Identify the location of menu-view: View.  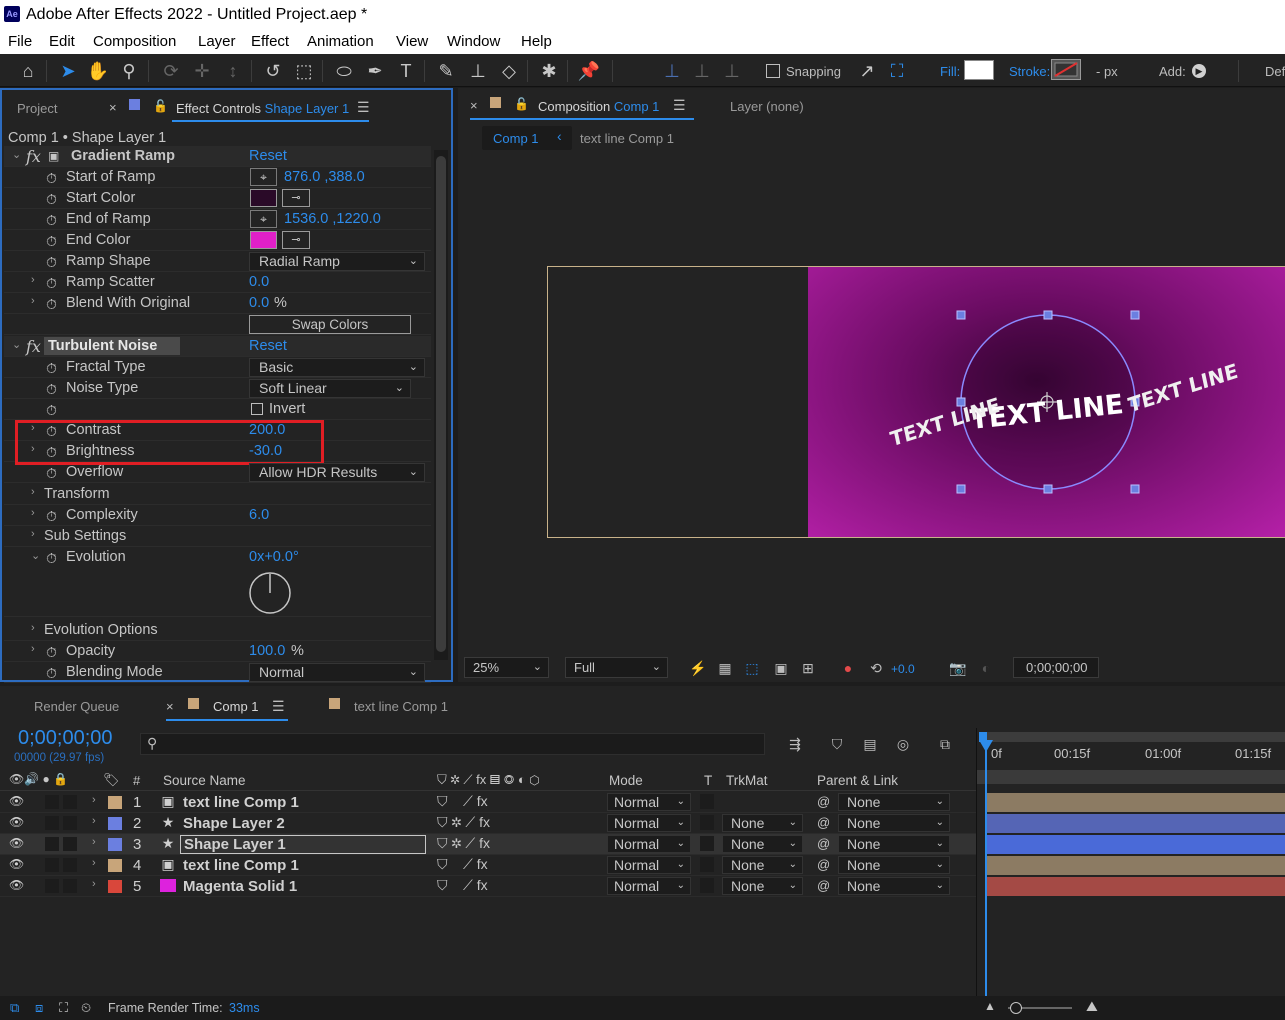
(412, 41).